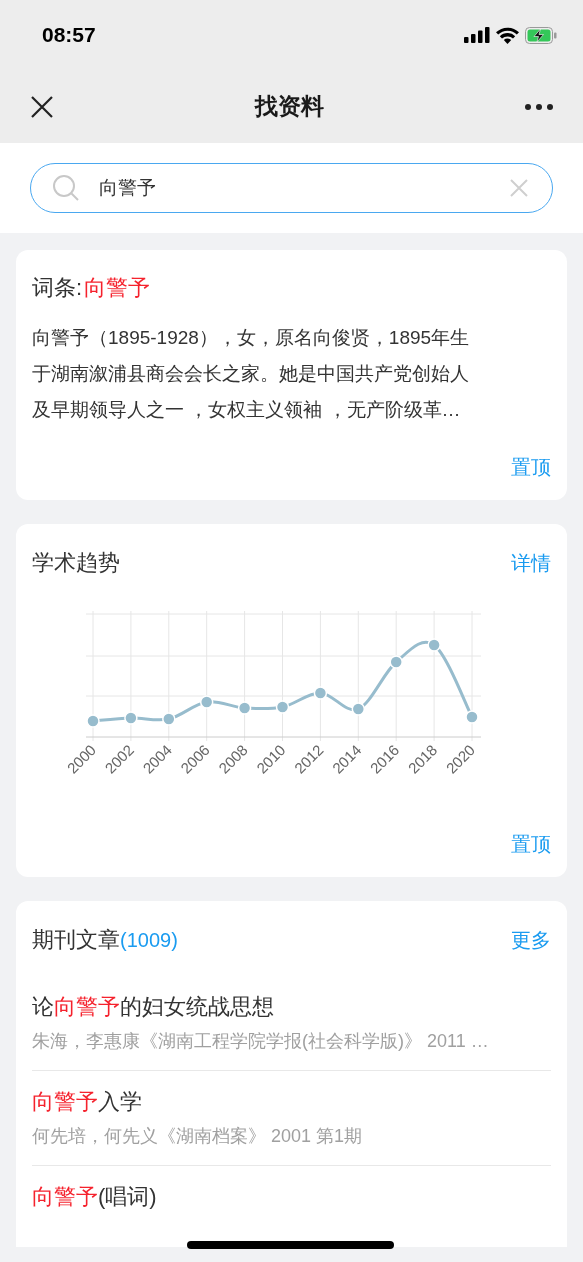  I want to click on signal-icon, so click(477, 35).